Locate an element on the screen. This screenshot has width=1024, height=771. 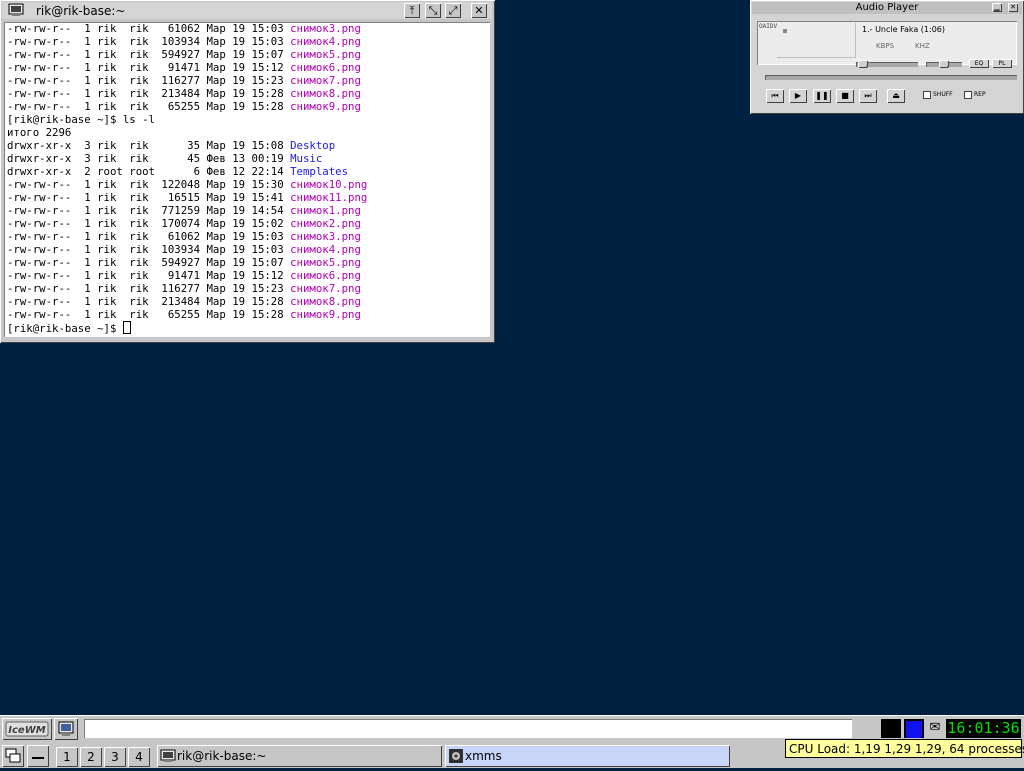
line-meta: -rw-rw-r-- 1 rik rik 122048 Мар 19 15:30 is located at coordinates (149, 184).